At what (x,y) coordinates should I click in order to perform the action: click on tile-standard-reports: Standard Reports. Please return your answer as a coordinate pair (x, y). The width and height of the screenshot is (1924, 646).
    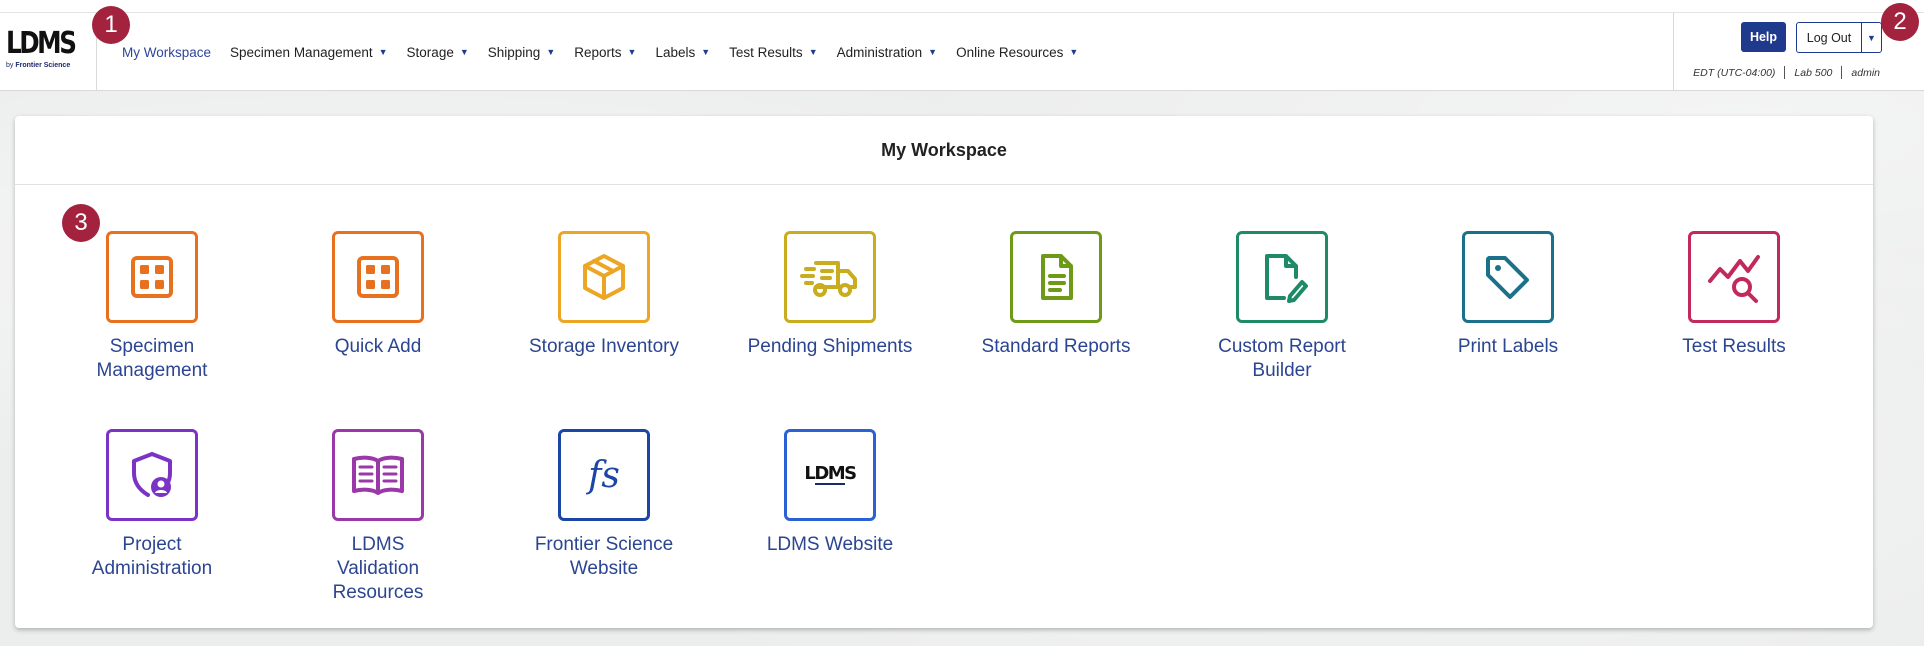
    Looking at the image, I should click on (1056, 295).